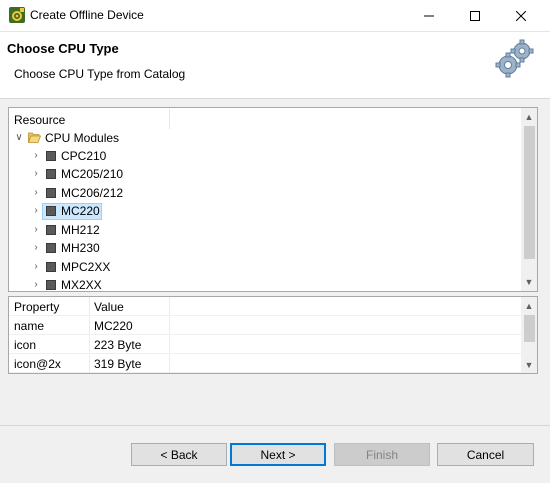 The width and height of the screenshot is (550, 483). I want to click on resource-column-header: Resource, so click(39, 120).